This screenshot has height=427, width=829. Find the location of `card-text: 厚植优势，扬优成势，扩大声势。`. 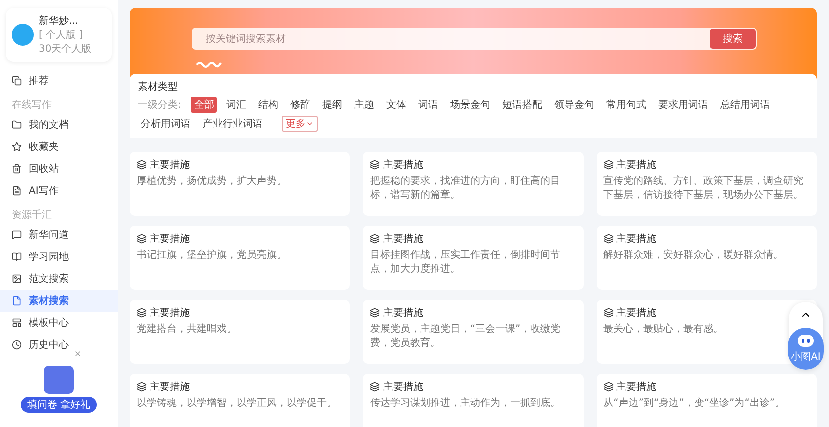

card-text: 厚植优势，扬优成势，扩大声势。 is located at coordinates (212, 181).